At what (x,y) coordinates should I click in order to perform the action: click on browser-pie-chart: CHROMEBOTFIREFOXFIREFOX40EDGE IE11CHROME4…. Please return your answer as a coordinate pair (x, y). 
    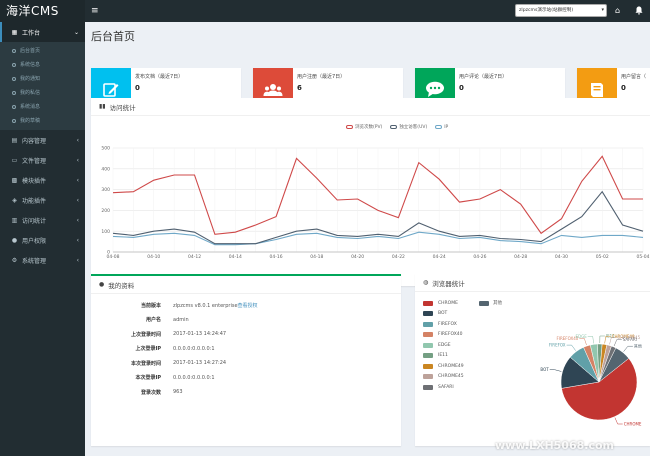
    Looking at the image, I should click on (591, 380).